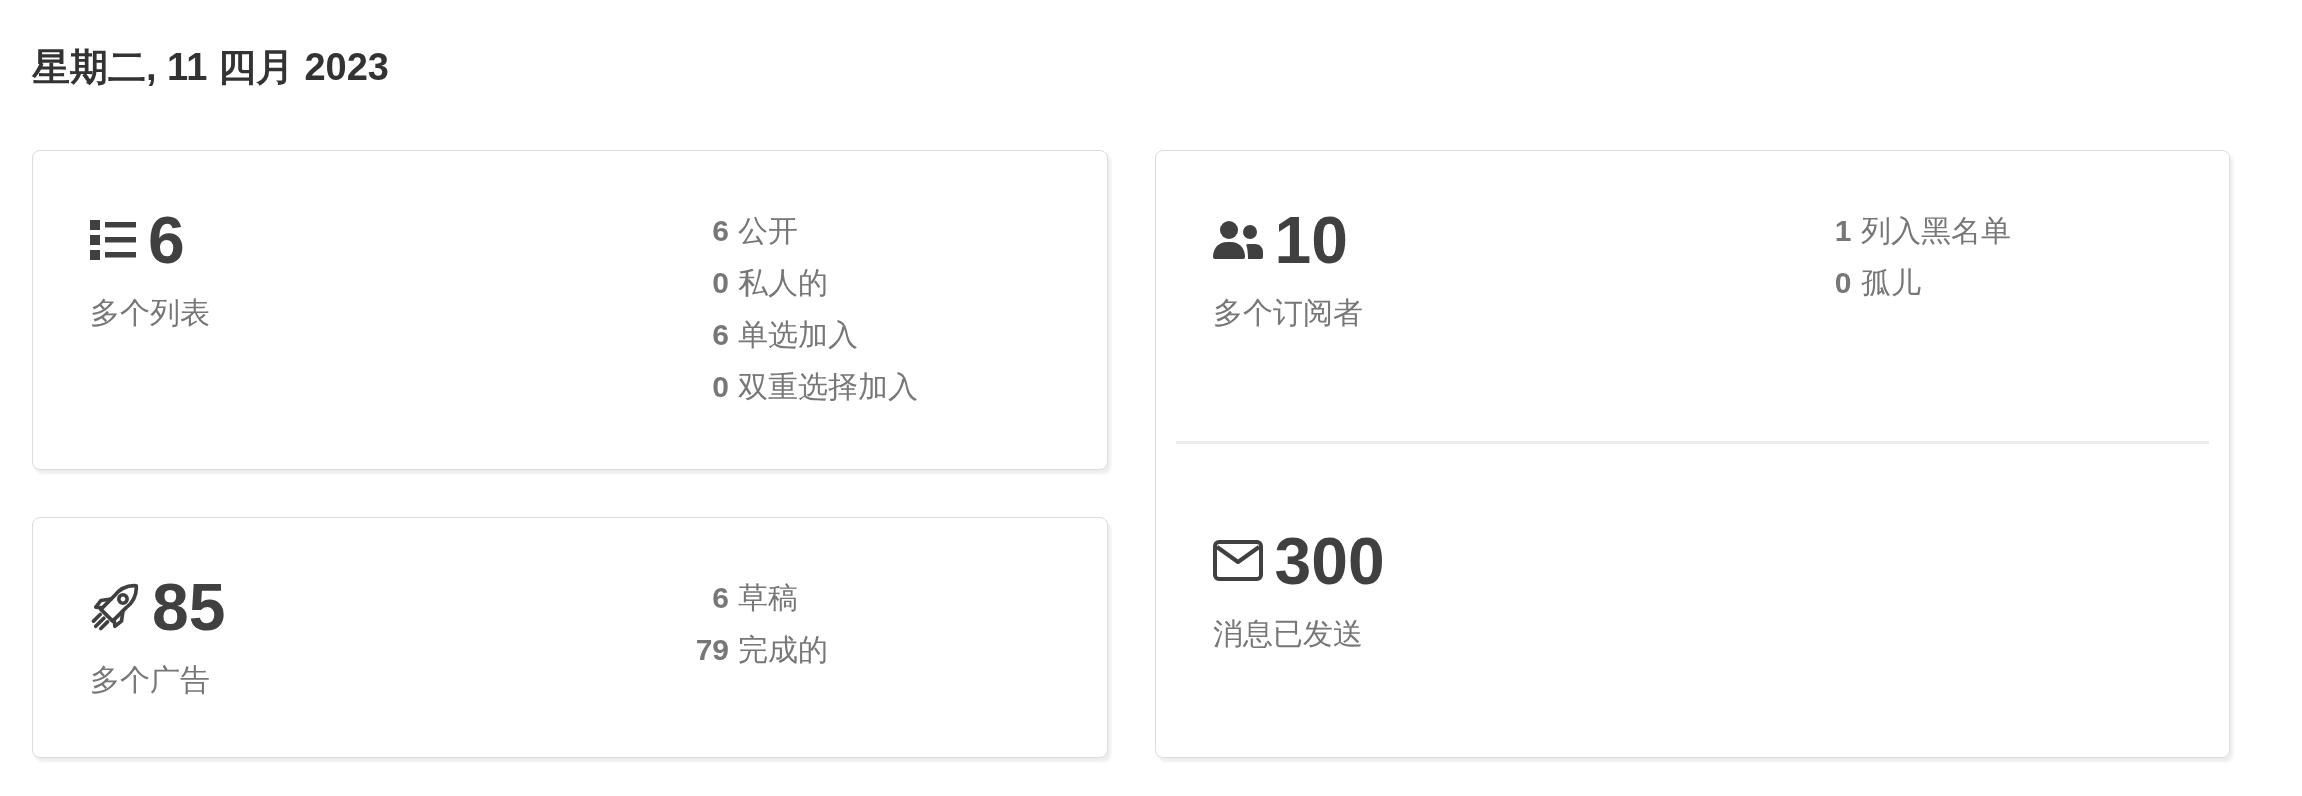 The height and width of the screenshot is (796, 2302). I want to click on total-count: 85, so click(189, 606).